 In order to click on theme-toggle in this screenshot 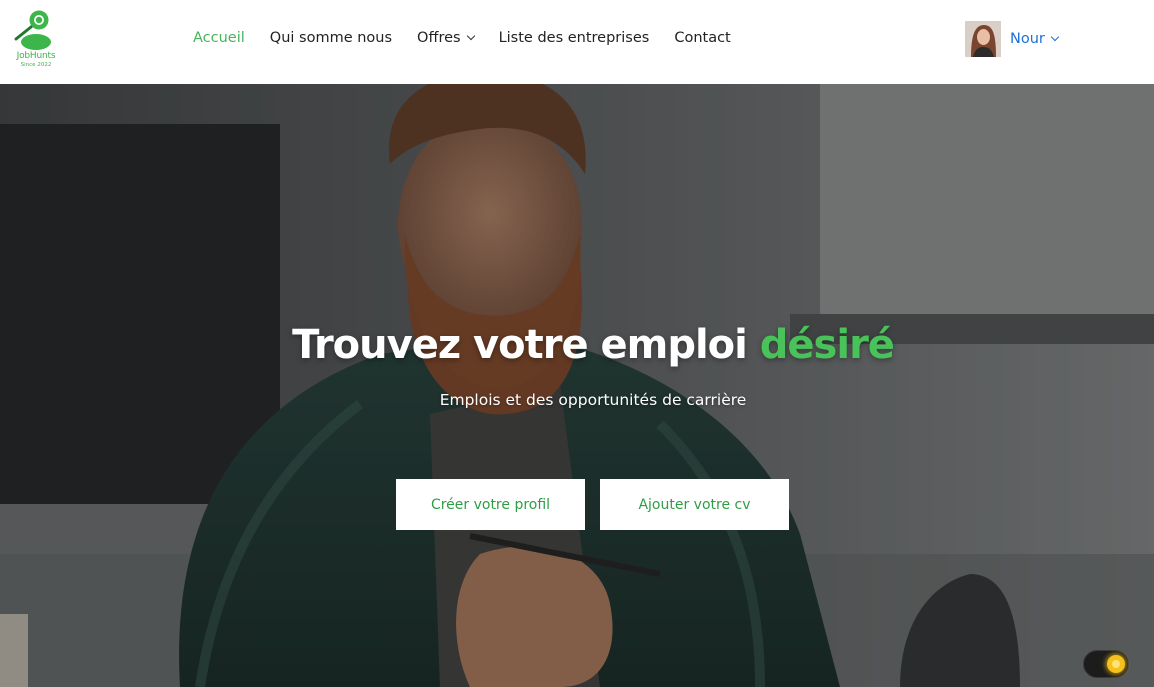, I will do `click(1106, 664)`.